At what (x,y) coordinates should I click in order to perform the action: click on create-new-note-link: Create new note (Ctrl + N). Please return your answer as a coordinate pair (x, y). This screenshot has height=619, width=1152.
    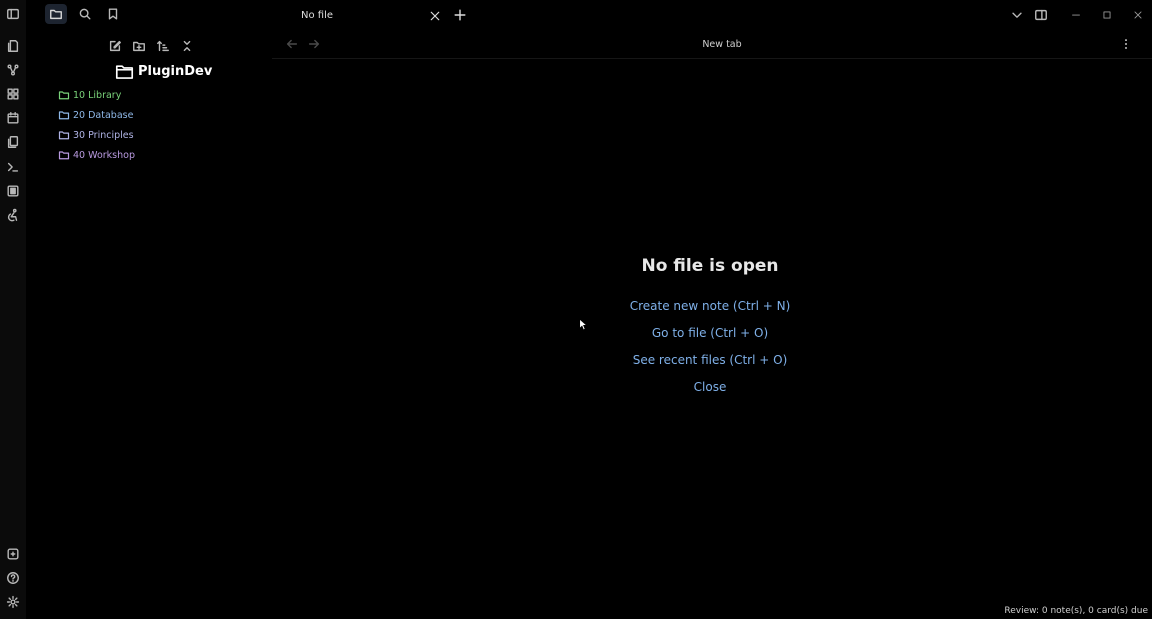
    Looking at the image, I should click on (710, 309).